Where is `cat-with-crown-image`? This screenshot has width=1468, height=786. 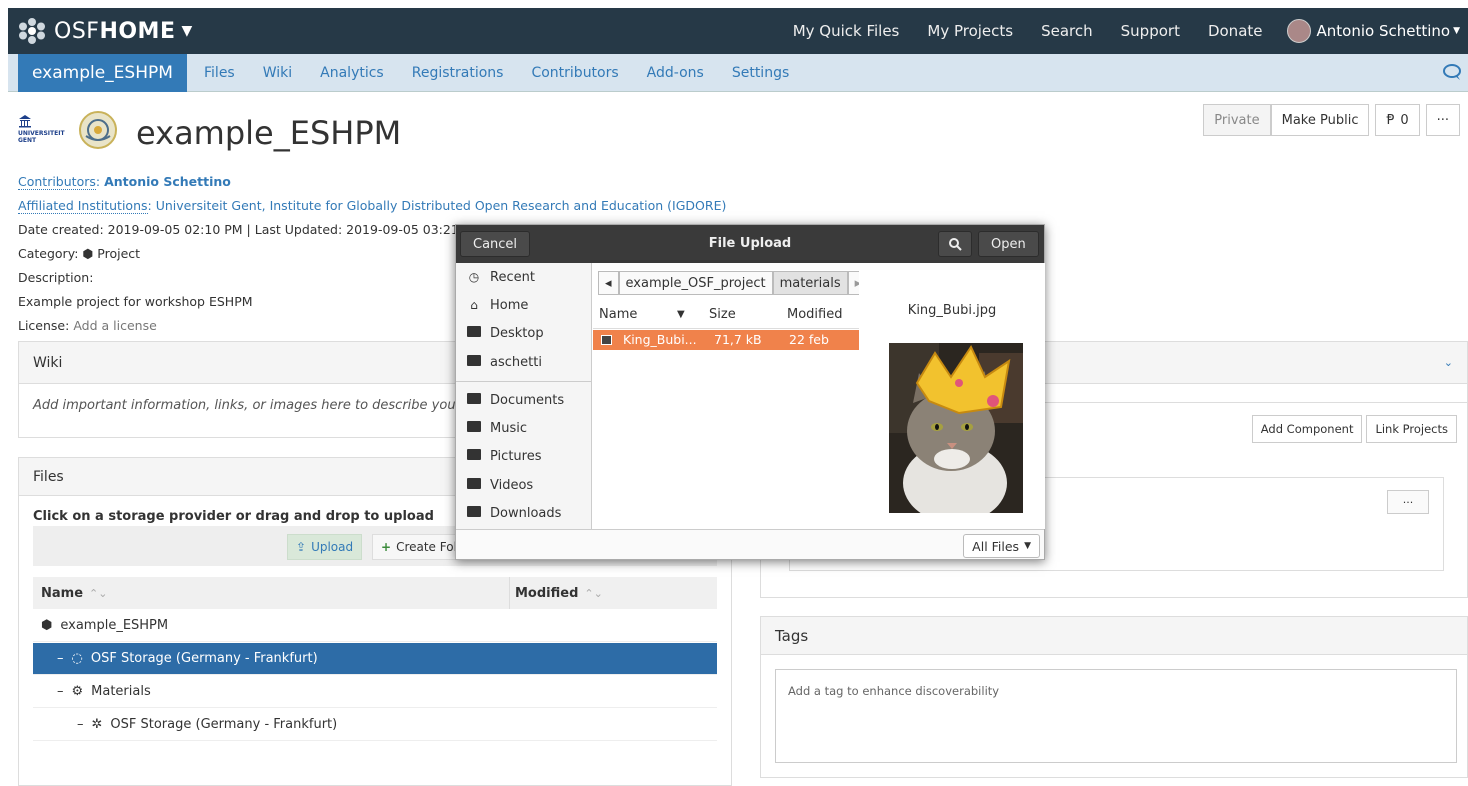 cat-with-crown-image is located at coordinates (956, 428).